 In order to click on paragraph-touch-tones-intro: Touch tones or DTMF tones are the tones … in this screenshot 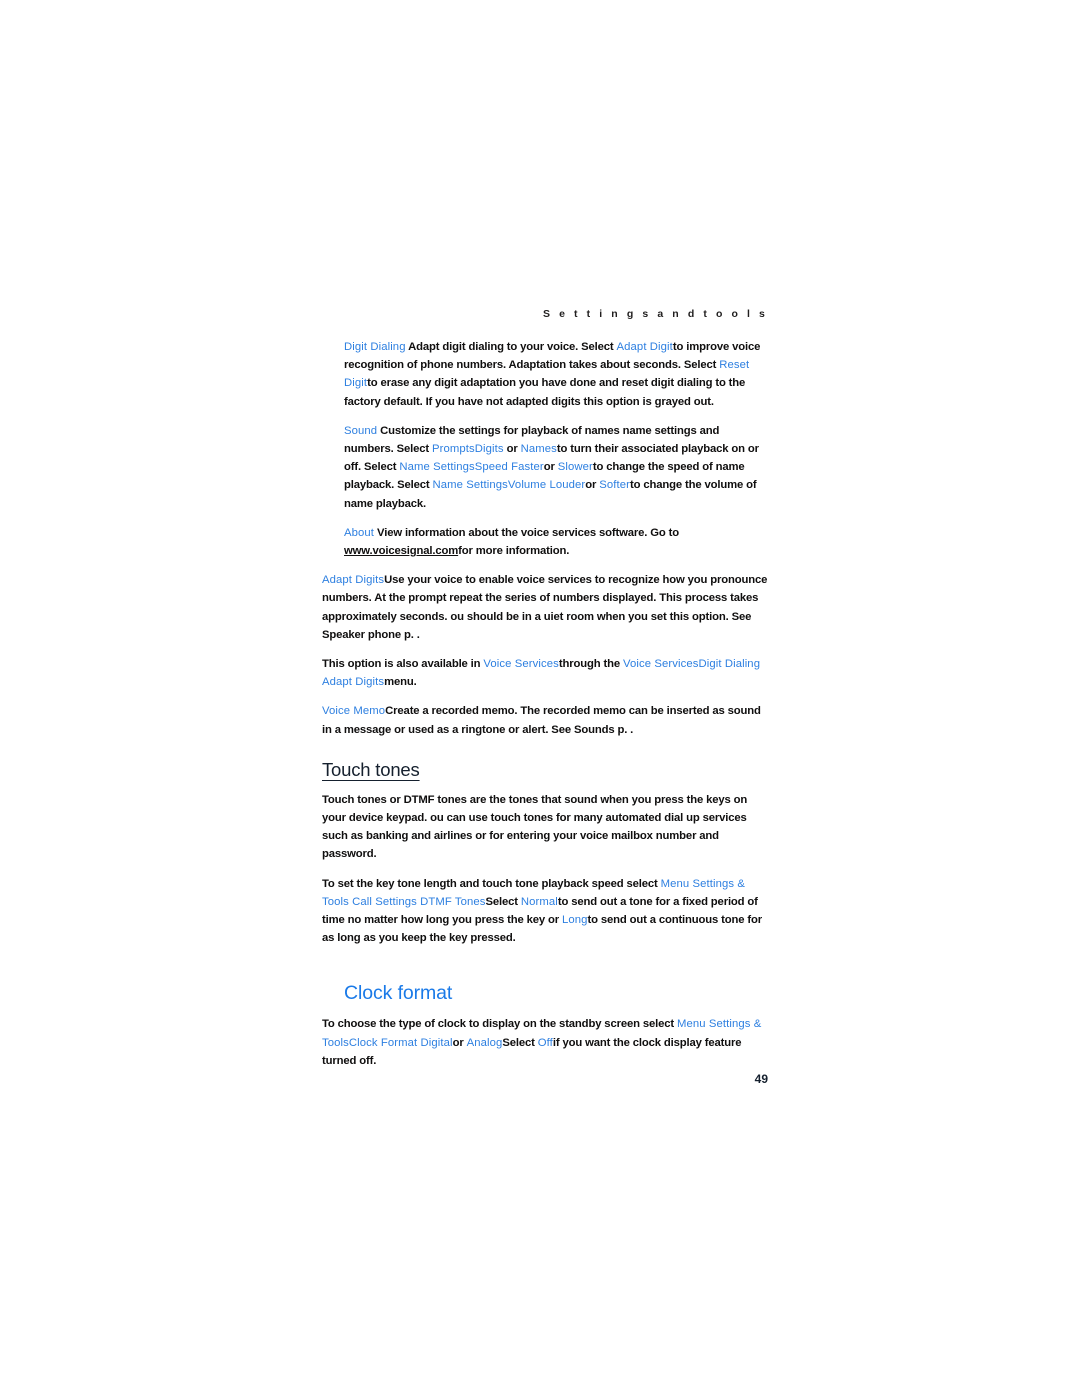, I will do `click(546, 827)`.